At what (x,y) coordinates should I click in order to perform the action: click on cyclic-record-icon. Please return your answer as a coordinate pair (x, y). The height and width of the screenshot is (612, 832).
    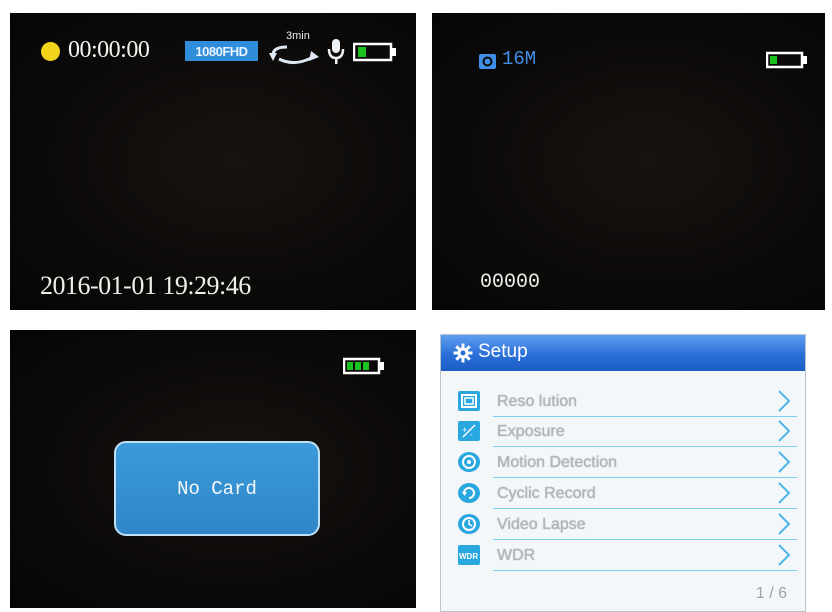
    Looking at the image, I should click on (469, 493).